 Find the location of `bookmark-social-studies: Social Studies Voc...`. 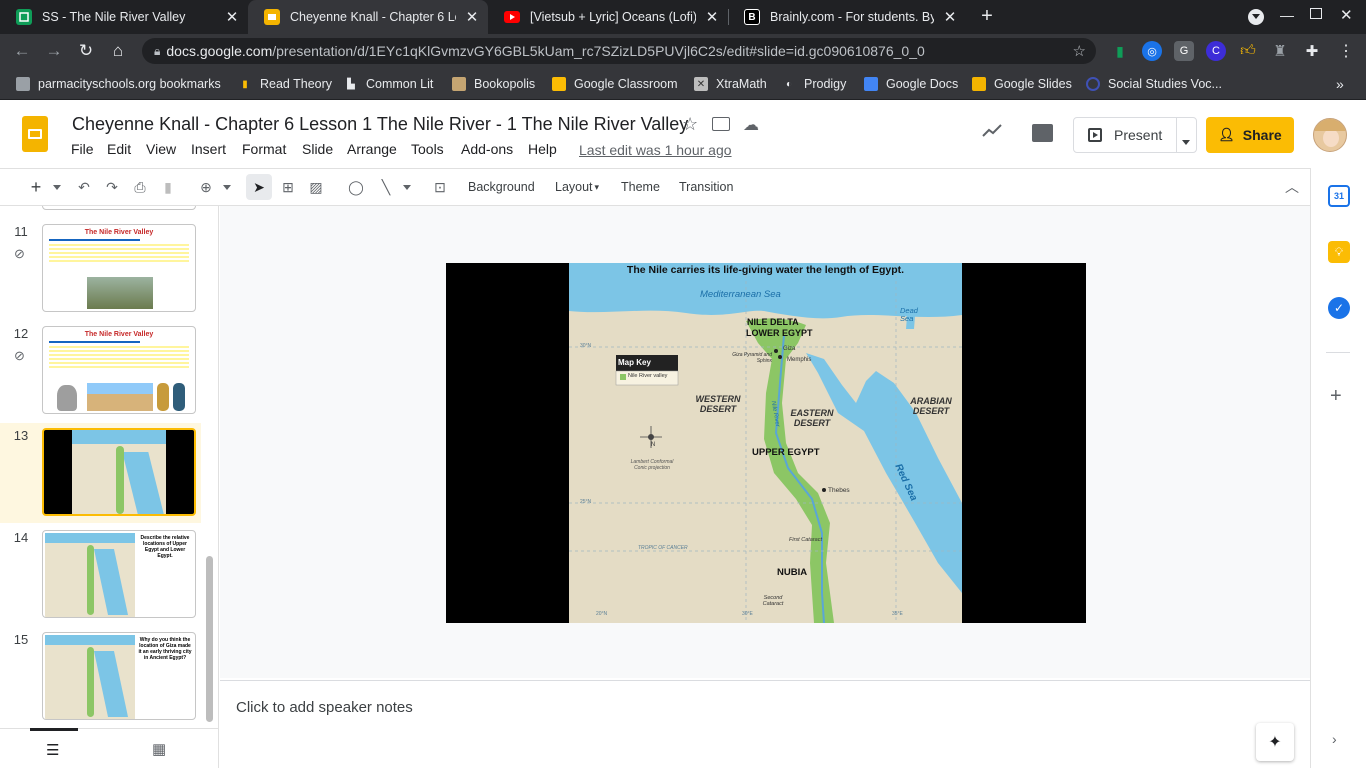

bookmark-social-studies: Social Studies Voc... is located at coordinates (1154, 84).